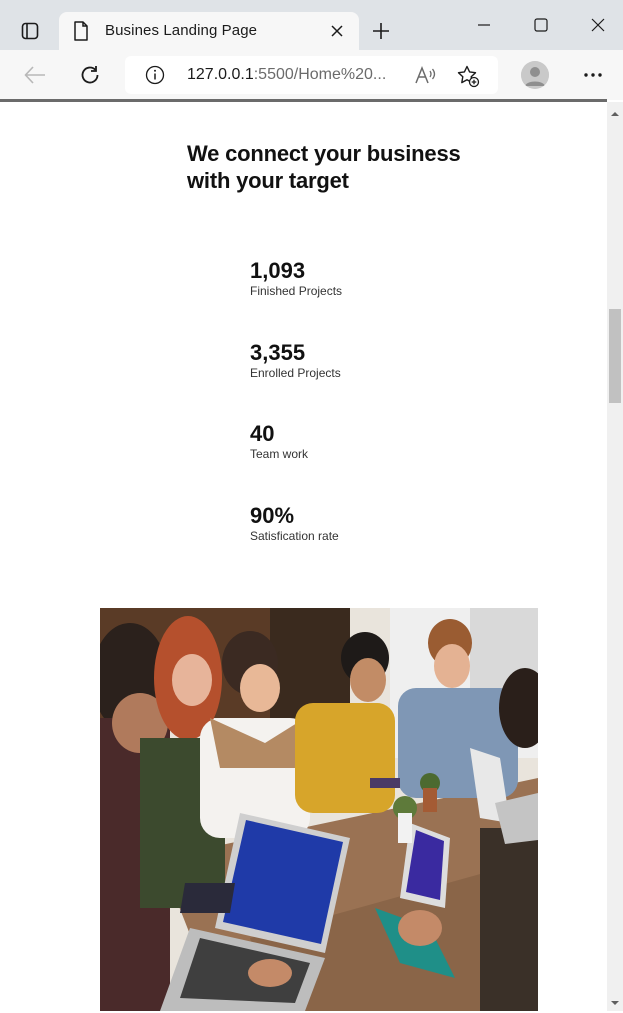 The height and width of the screenshot is (1013, 623). I want to click on back-arrow-icon, so click(34, 75).